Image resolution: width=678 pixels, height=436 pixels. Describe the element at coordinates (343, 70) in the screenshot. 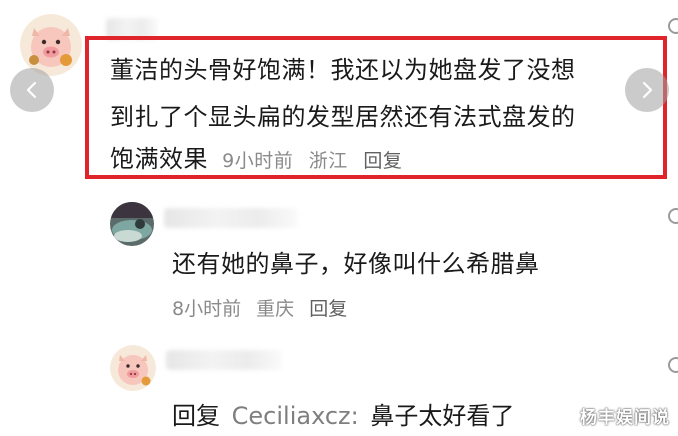

I see `main-comment-line-1: 董洁的头骨好饱满！我还以为她盘发了没想` at that location.